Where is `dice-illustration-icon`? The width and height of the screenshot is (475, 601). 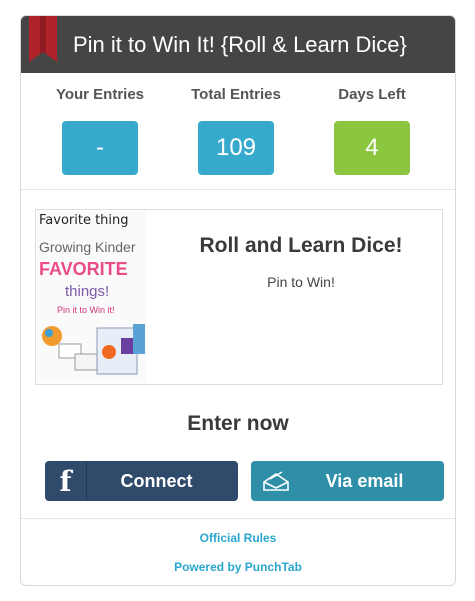
dice-illustration-icon is located at coordinates (93, 349).